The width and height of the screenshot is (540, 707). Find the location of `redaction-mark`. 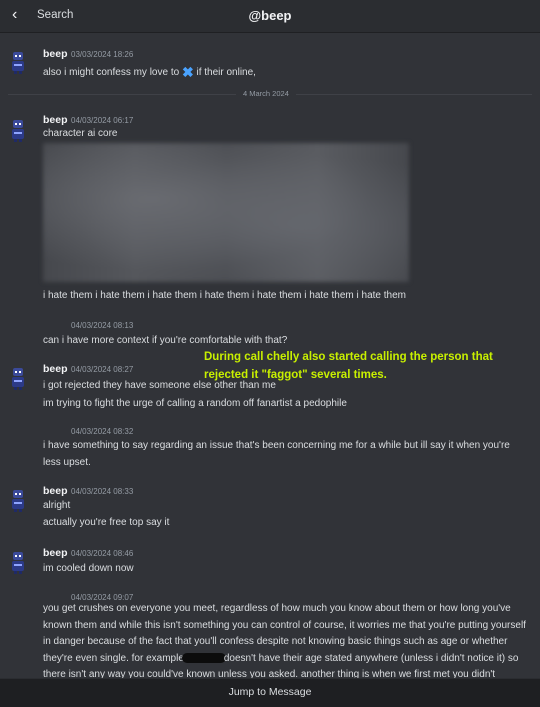

redaction-mark is located at coordinates (203, 657).